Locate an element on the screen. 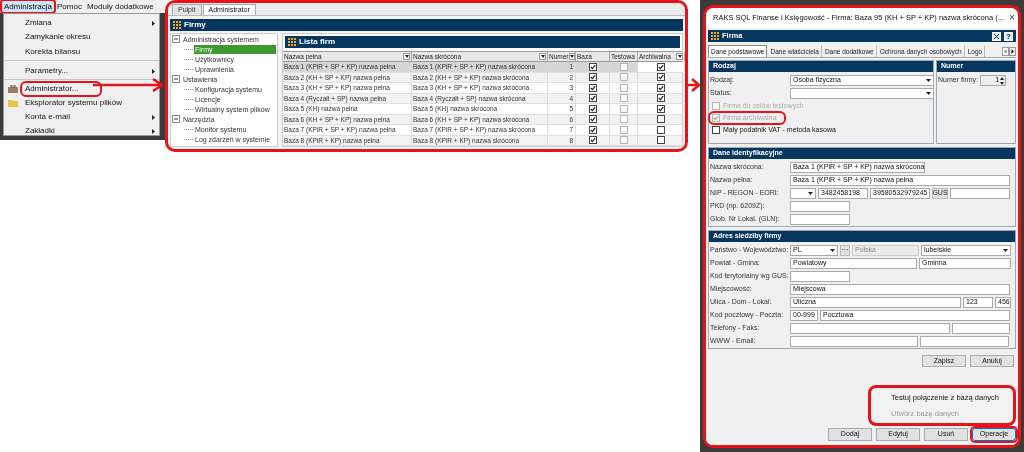 This screenshot has height=452, width=1024. menu-bar-item: Moduły dodatkowe is located at coordinates (120, 6).